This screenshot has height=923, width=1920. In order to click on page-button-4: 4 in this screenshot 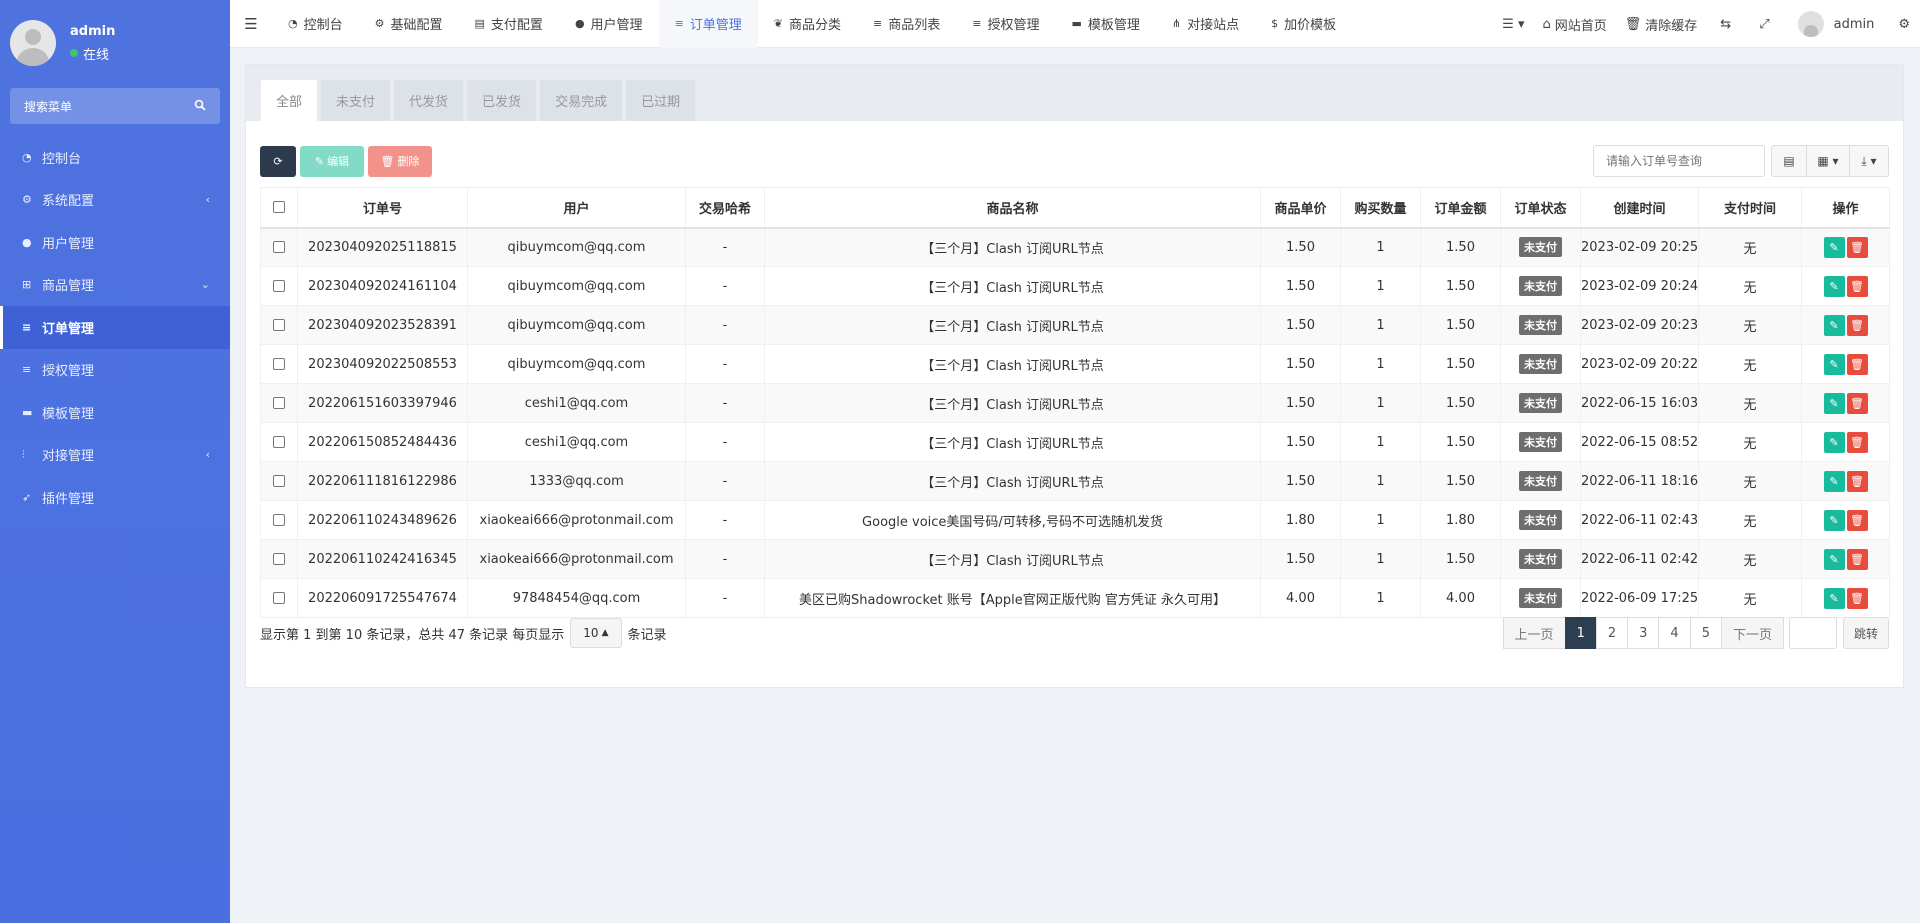, I will do `click(1674, 633)`.